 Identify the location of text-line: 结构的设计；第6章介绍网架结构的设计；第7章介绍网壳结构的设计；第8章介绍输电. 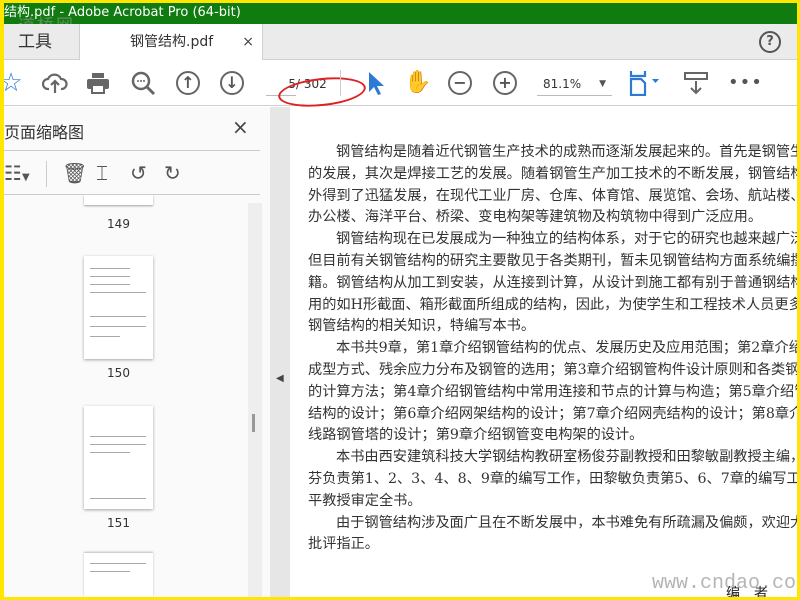
(552, 413).